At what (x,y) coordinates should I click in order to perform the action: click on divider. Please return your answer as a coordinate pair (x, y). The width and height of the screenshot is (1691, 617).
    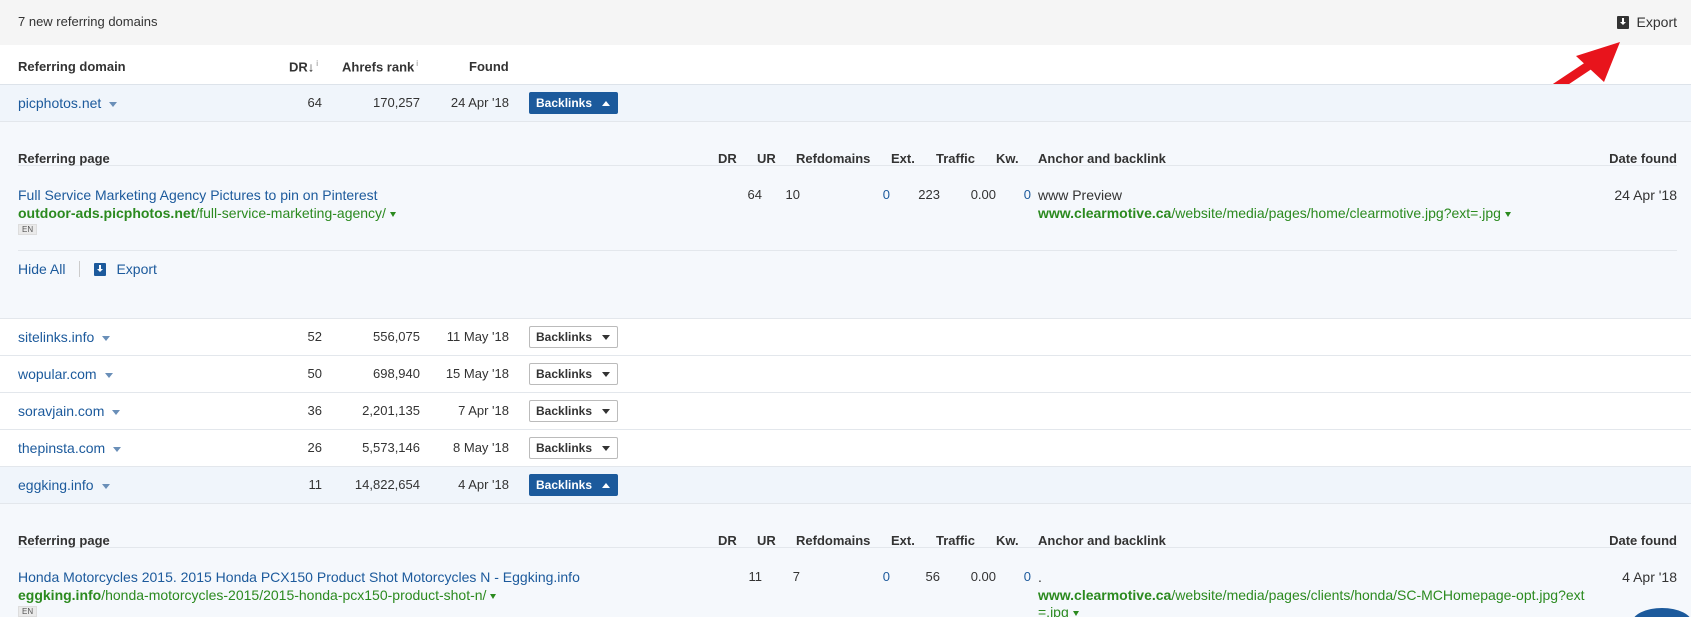
    Looking at the image, I should click on (80, 269).